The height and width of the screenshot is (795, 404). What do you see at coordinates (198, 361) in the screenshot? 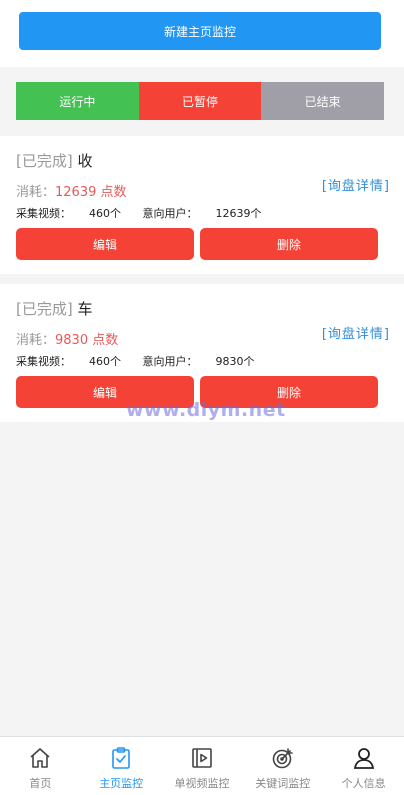
I see `users-stat: 意向用户： 9830个` at bounding box center [198, 361].